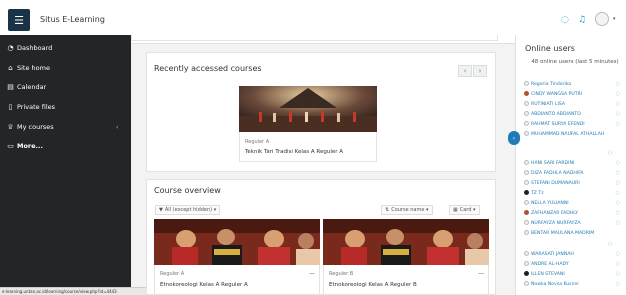  I want to click on list-item: RAHMAT SURYA EFENDI ◌, so click(574, 124).